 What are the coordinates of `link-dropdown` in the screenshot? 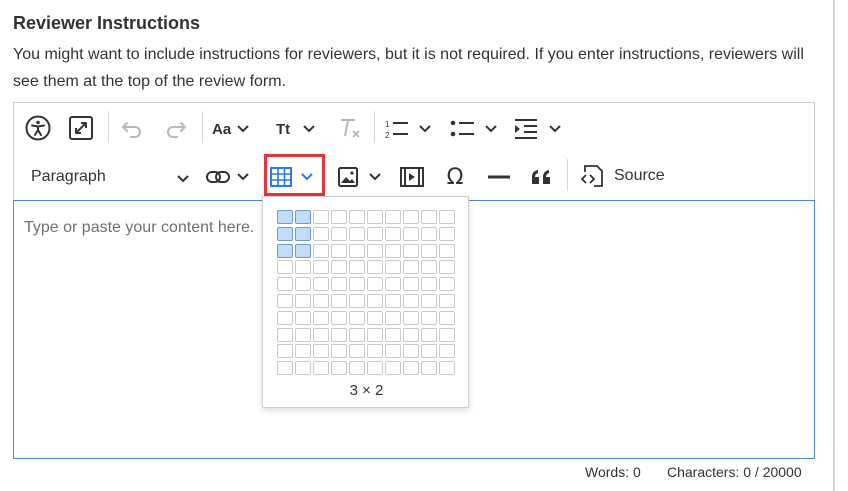 It's located at (231, 177).